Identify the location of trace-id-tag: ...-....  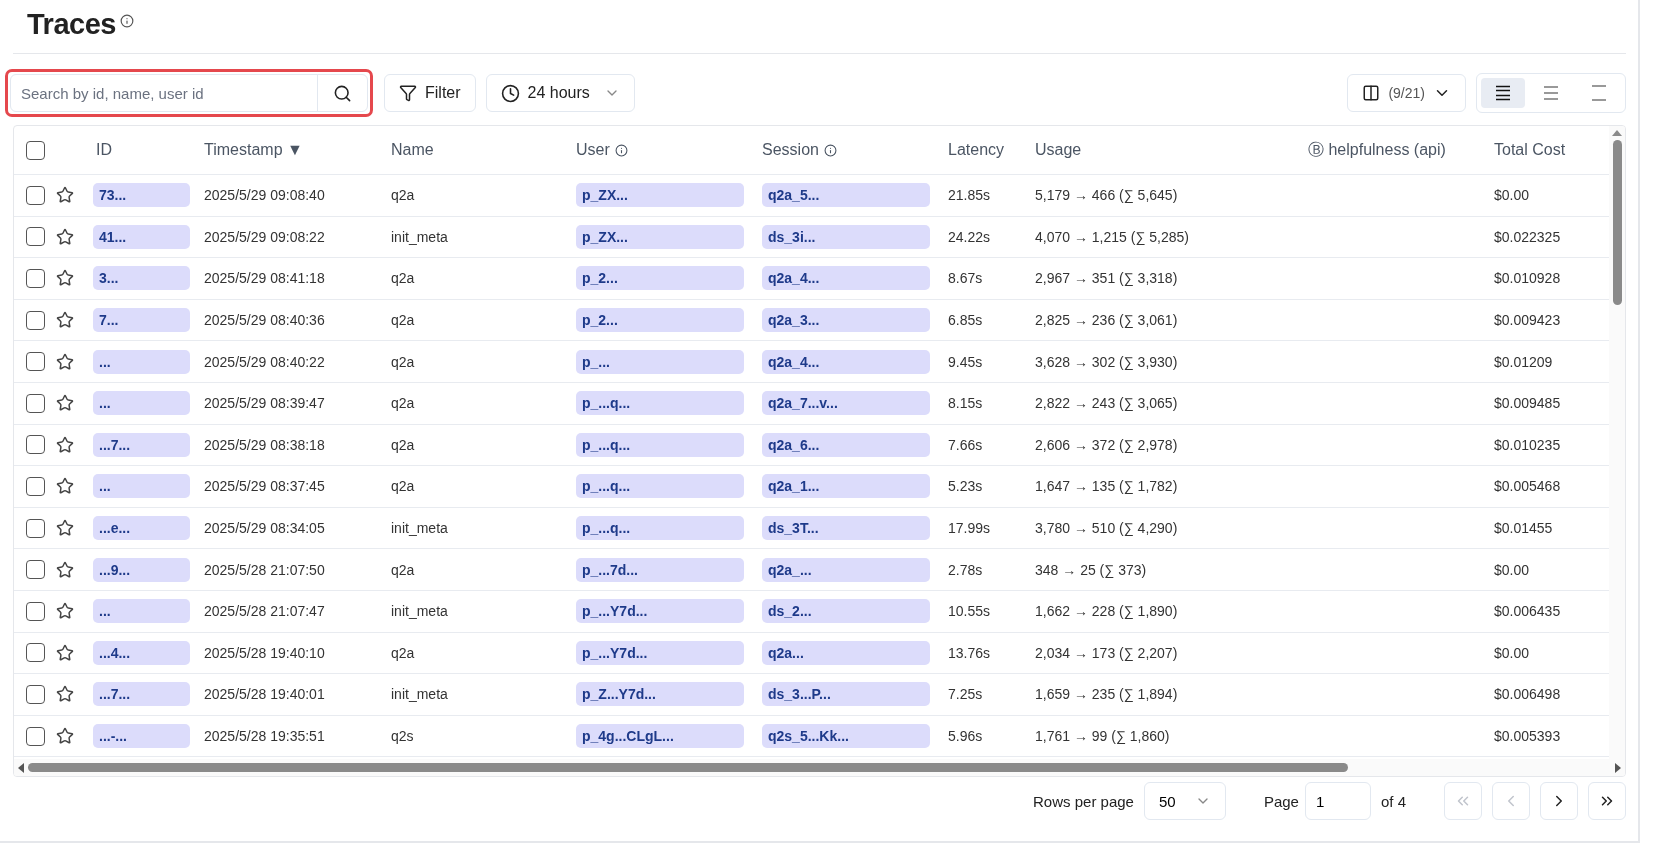
(141, 736).